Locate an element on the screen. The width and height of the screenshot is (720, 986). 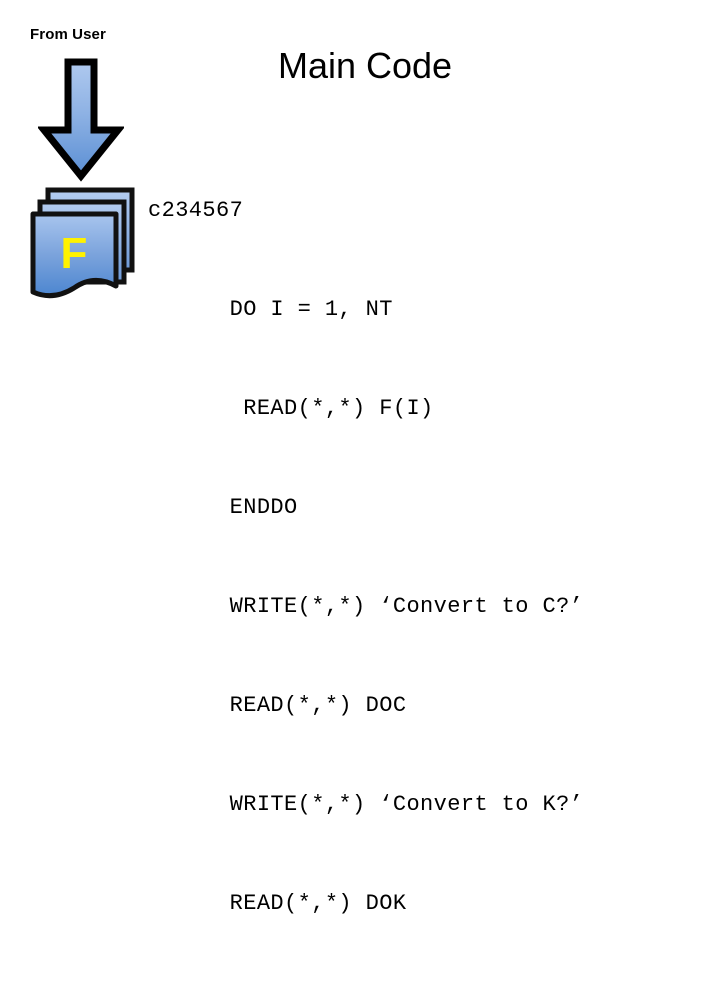
code-line: WRITE(*,*) ‘Convert to K?’ is located at coordinates (366, 804).